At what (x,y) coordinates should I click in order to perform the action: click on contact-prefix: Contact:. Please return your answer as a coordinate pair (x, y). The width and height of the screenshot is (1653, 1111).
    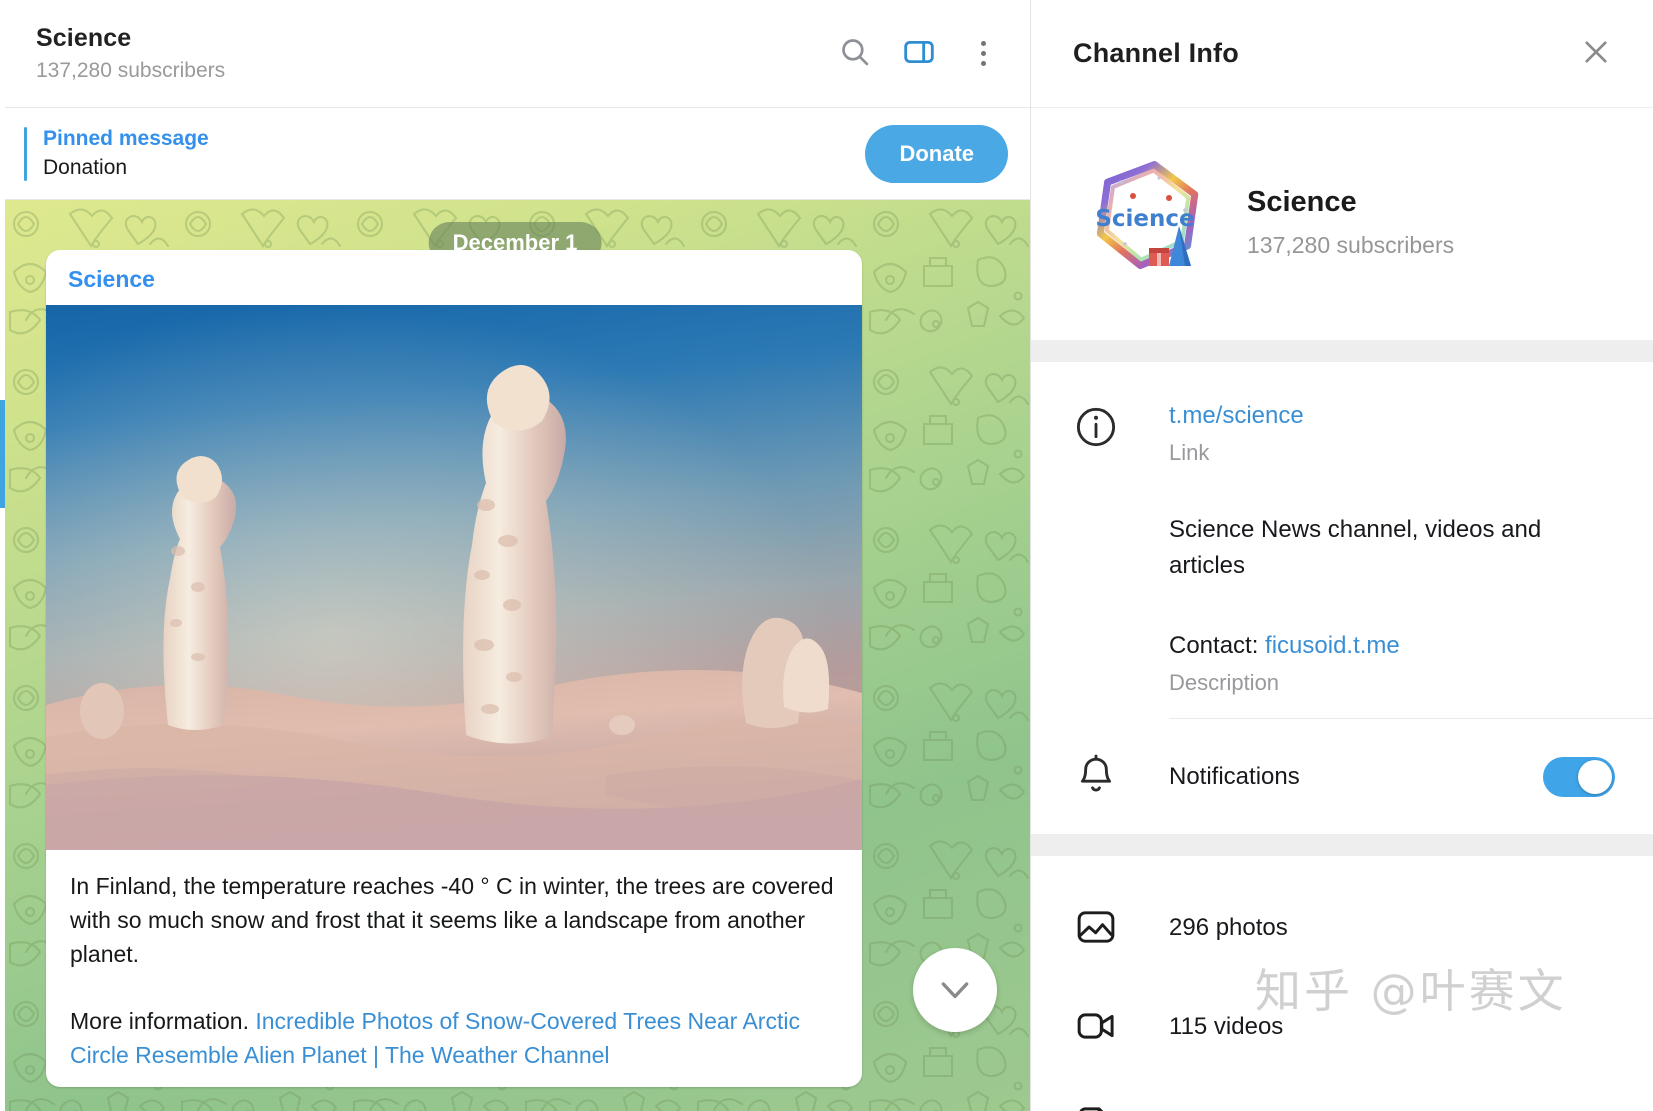
    Looking at the image, I should click on (1217, 645).